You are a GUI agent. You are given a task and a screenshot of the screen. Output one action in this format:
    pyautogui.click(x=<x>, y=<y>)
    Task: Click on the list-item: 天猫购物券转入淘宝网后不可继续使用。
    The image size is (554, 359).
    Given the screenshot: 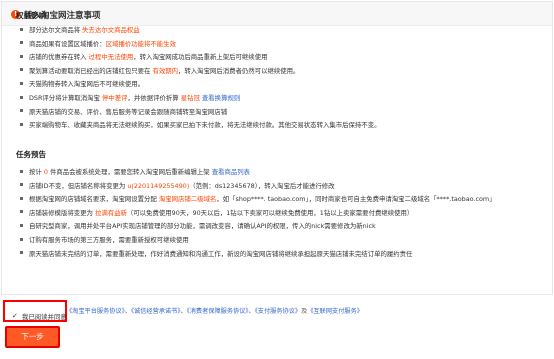 What is the action you would take?
    pyautogui.click(x=282, y=84)
    